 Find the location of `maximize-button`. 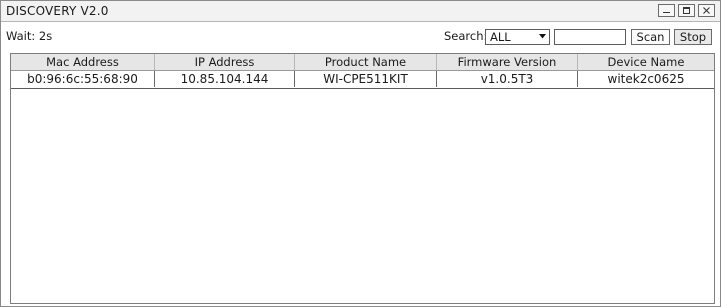

maximize-button is located at coordinates (686, 10).